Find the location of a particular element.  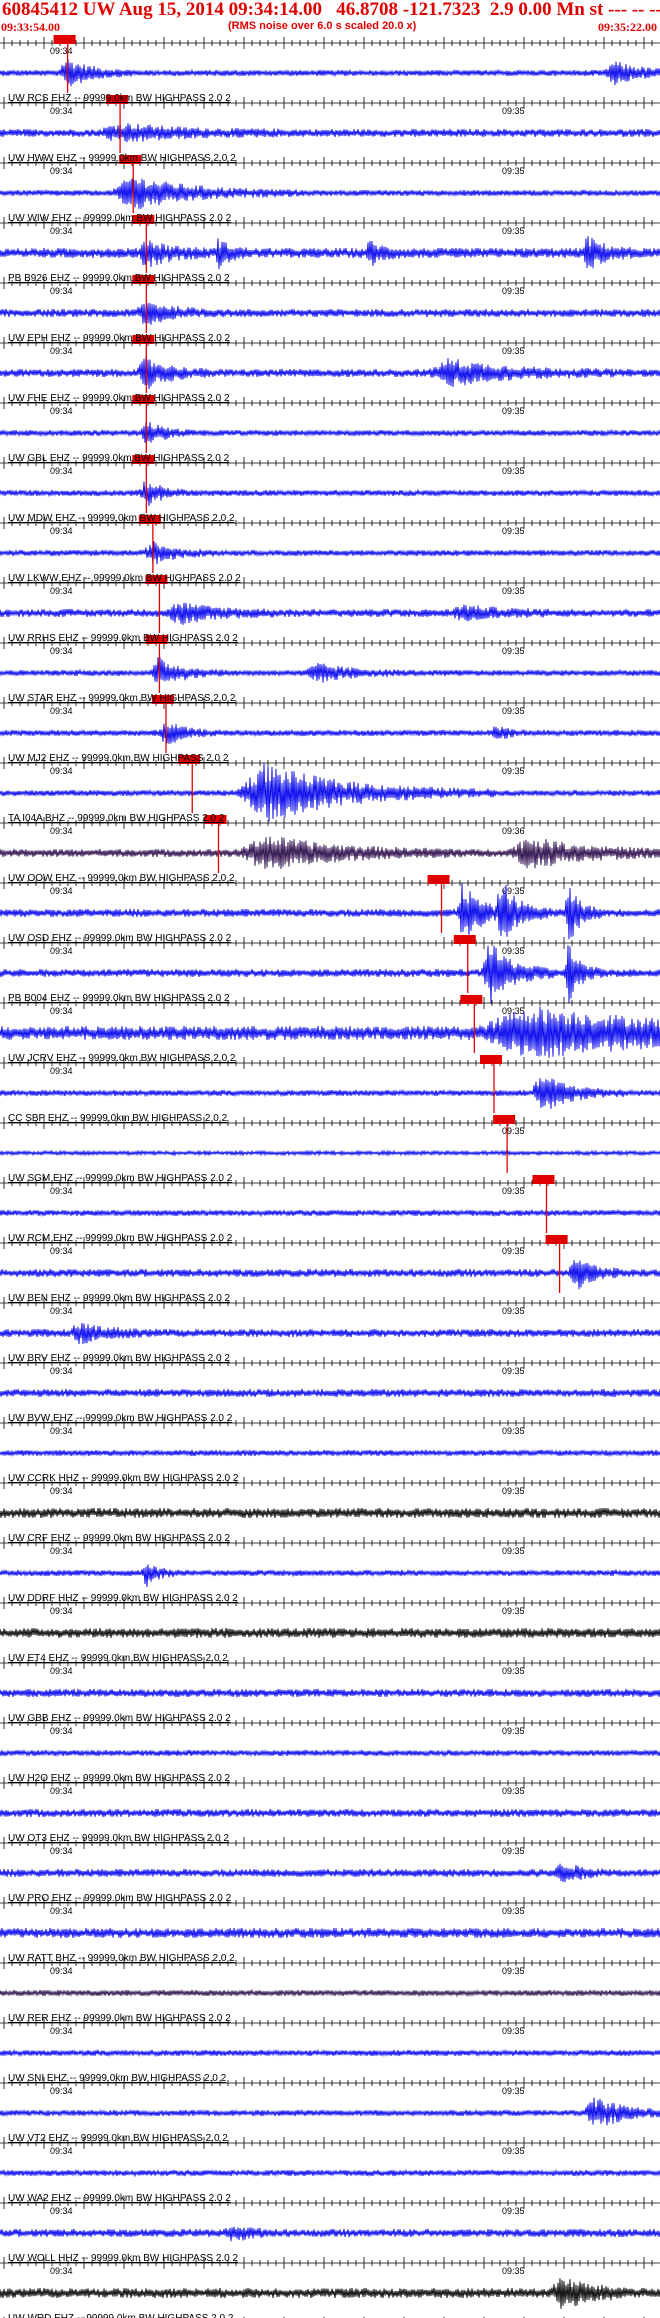

end-time: 09:35:22.00 is located at coordinates (627, 27).